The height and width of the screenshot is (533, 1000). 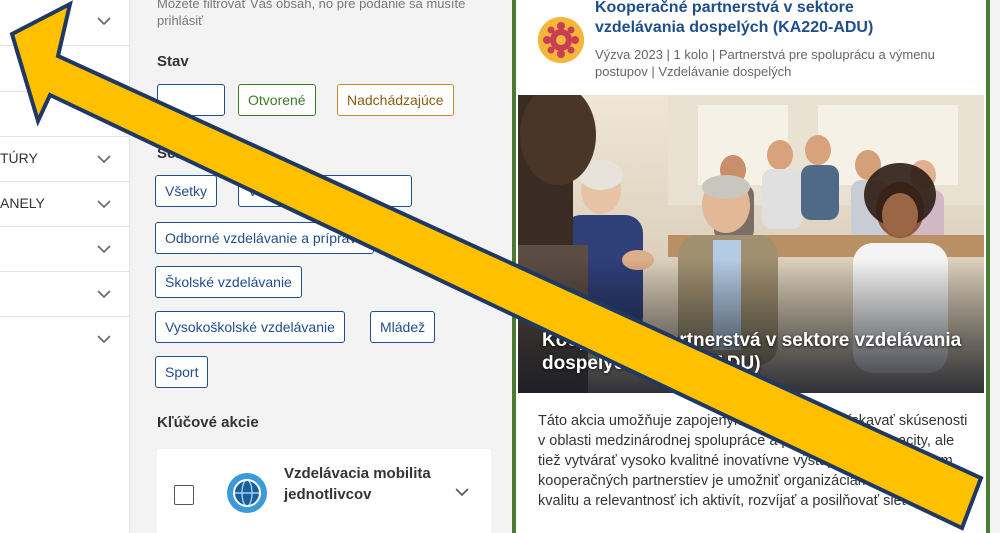 What do you see at coordinates (247, 493) in the screenshot?
I see `globe-icon` at bounding box center [247, 493].